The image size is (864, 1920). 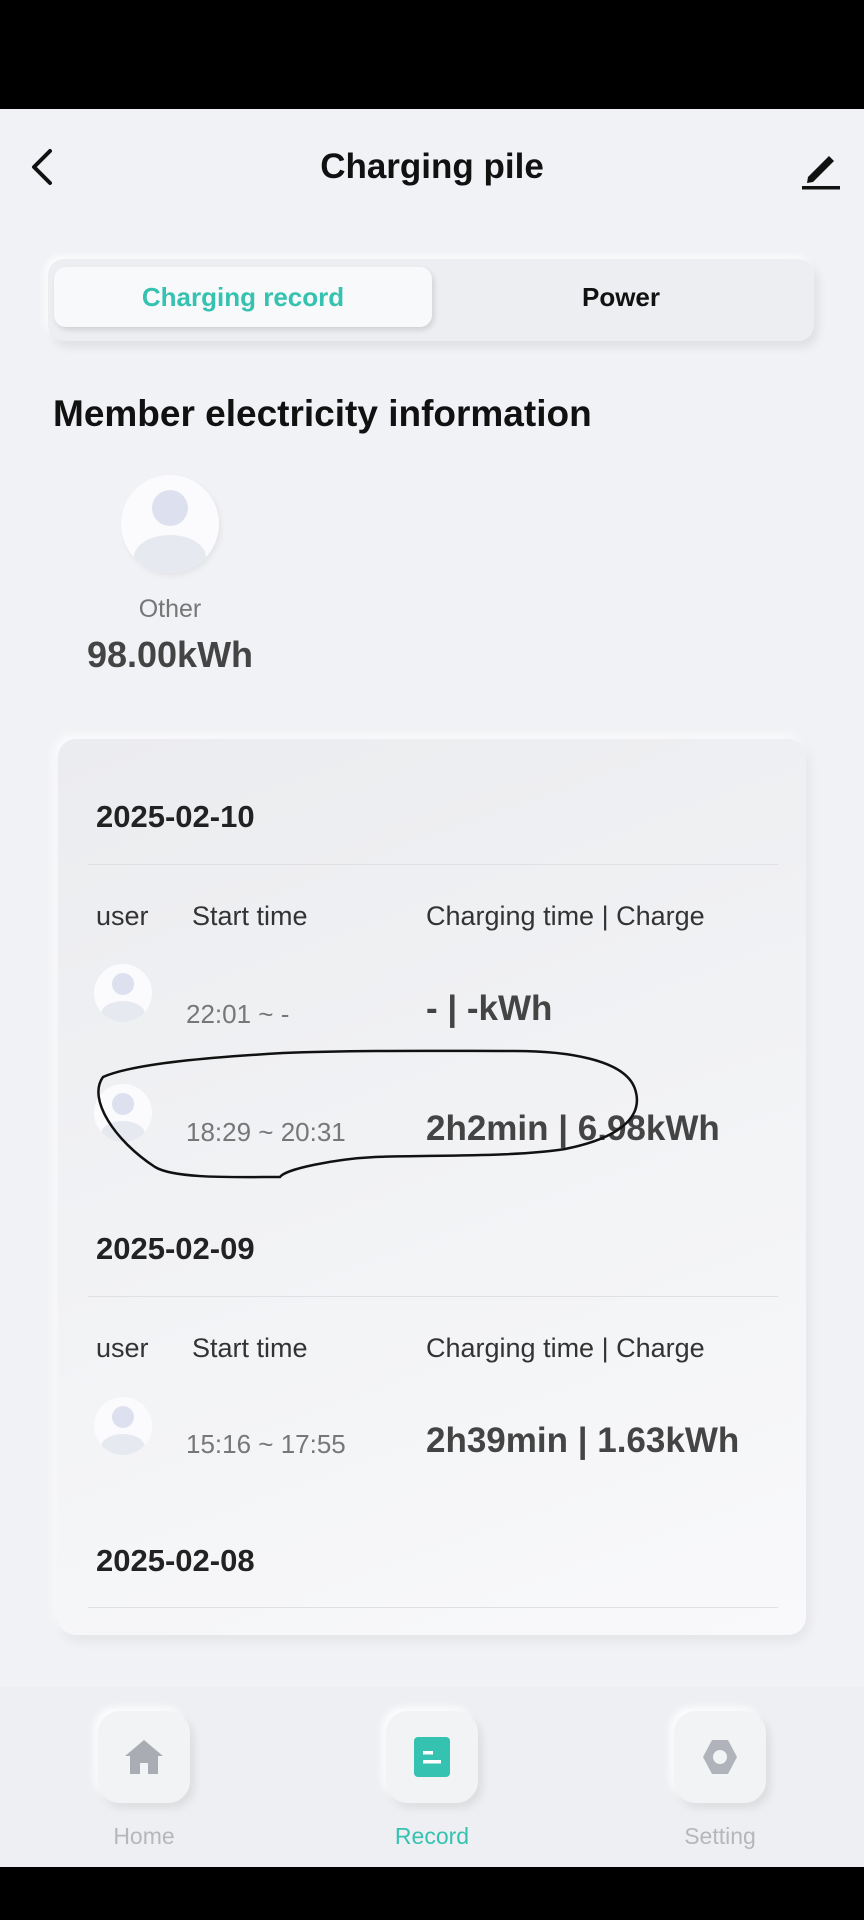 I want to click on nav-home-label: Home, so click(x=144, y=1836).